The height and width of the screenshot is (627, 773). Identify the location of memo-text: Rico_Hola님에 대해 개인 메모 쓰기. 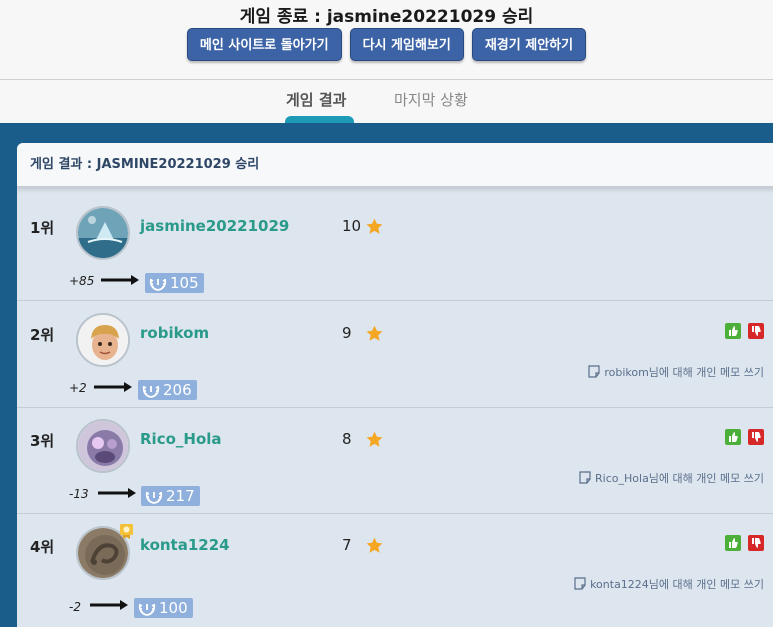
(679, 478).